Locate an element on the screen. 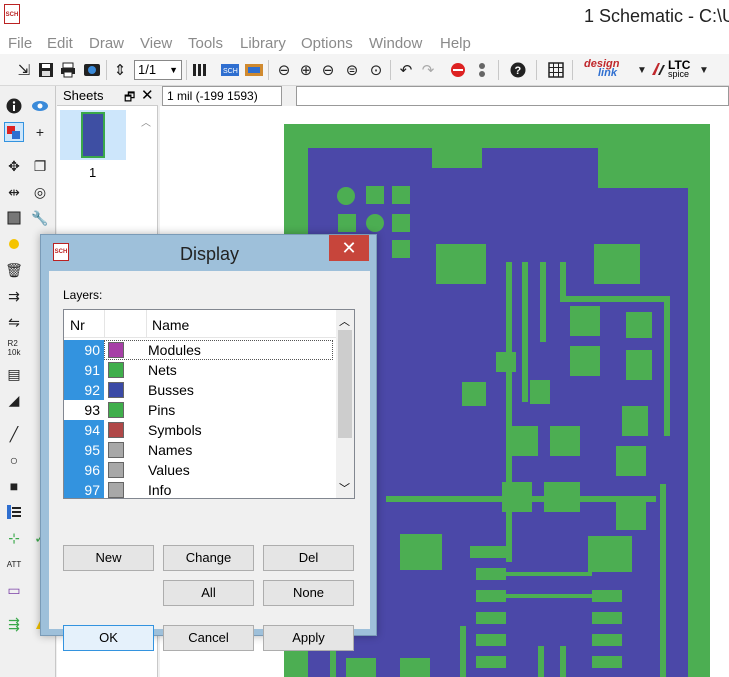  zoom-fit-icon: ⊖ is located at coordinates (284, 70).